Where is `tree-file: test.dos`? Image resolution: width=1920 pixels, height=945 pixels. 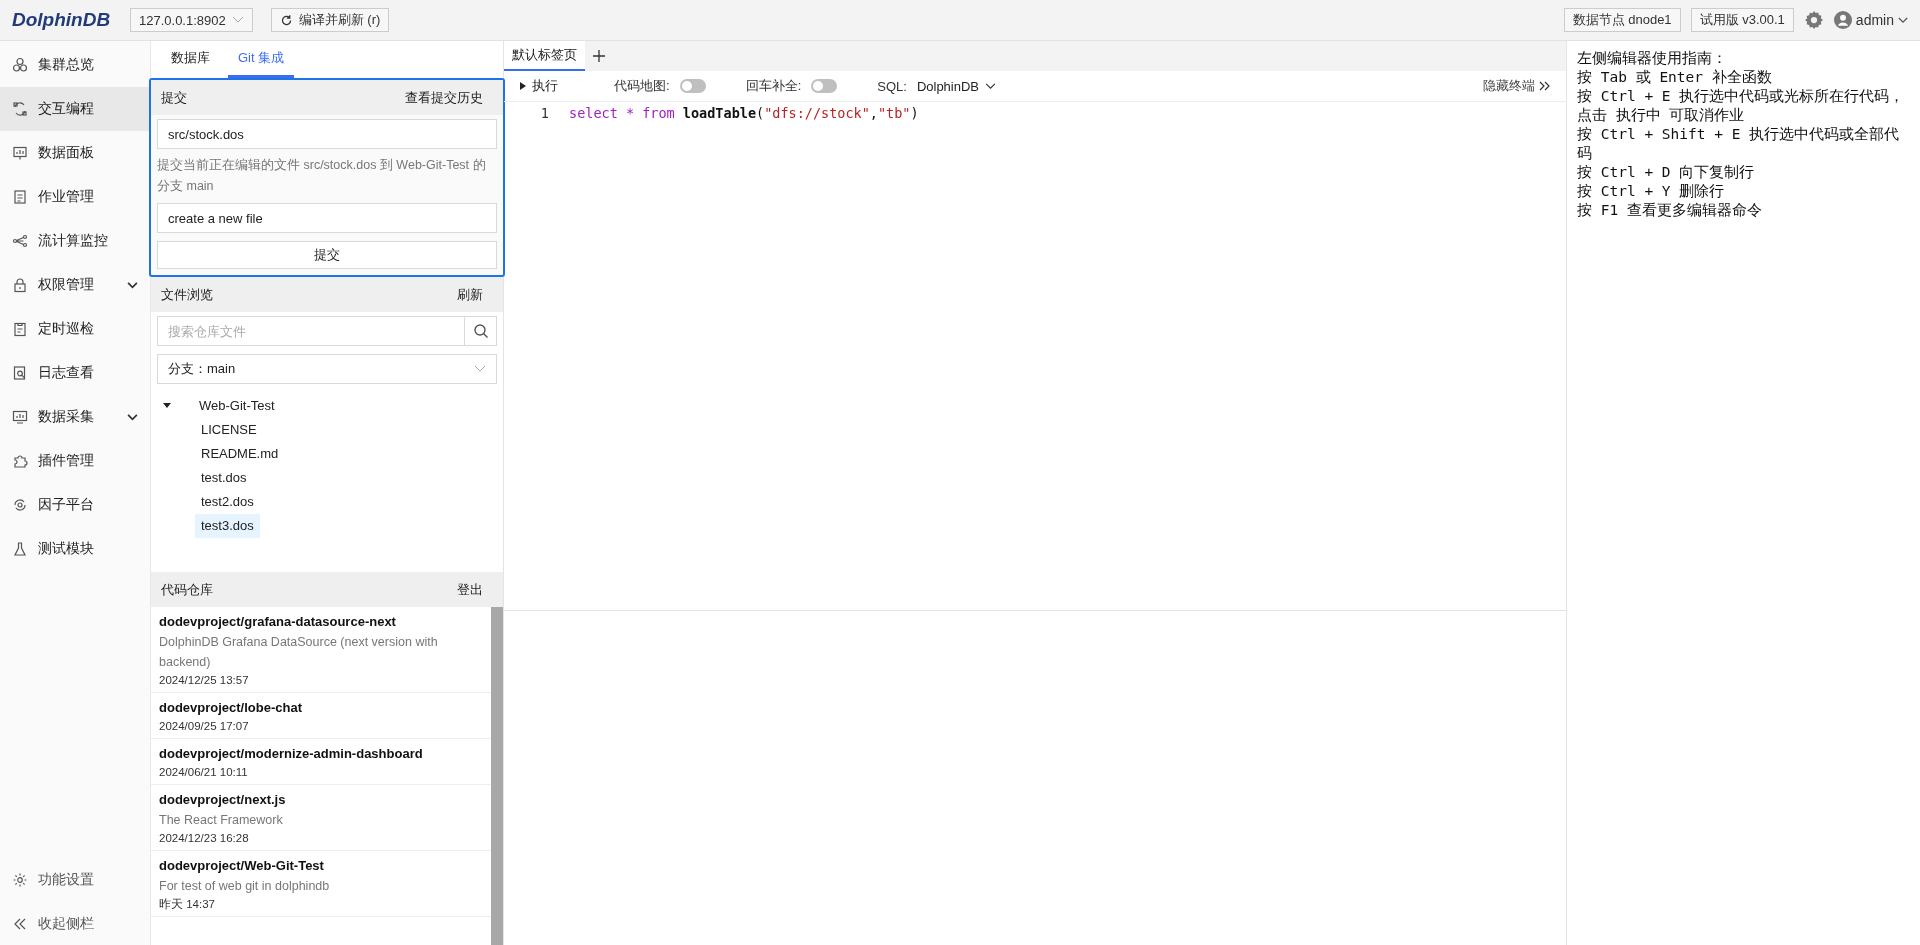 tree-file: test.dos is located at coordinates (224, 478).